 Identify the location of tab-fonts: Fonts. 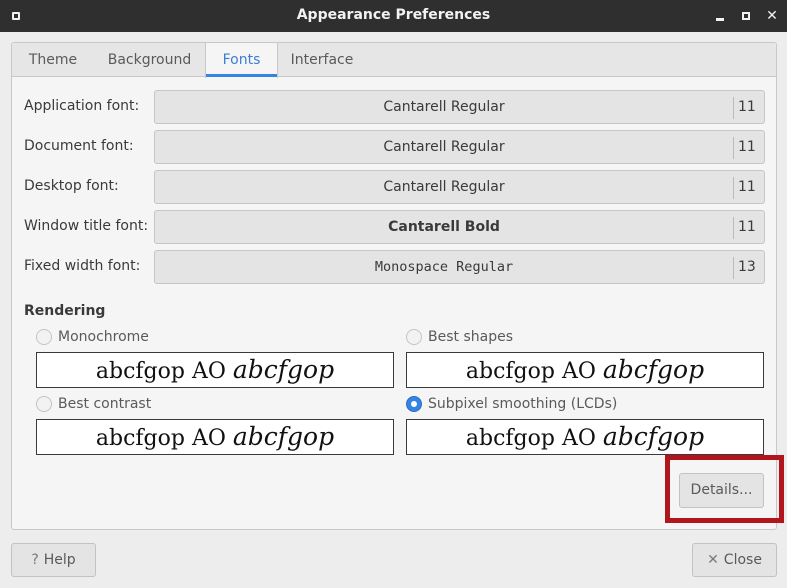
(241, 60).